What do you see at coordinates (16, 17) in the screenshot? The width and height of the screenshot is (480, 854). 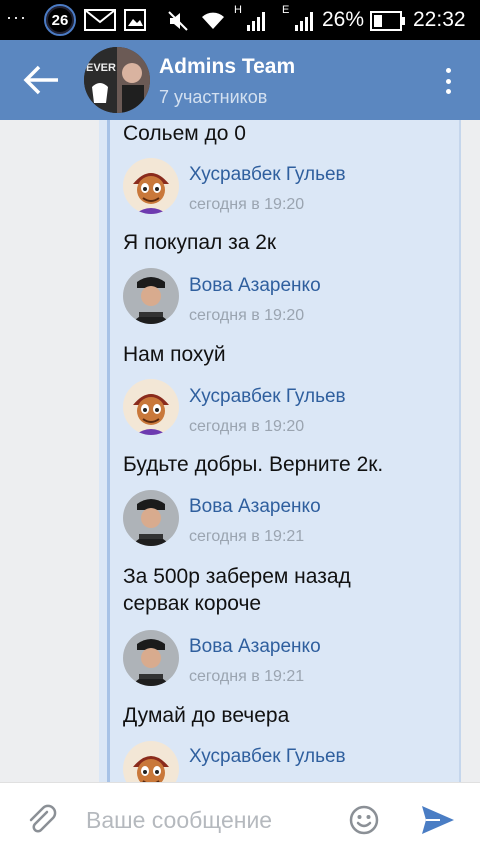 I see `more-notifications-icon: ···` at bounding box center [16, 17].